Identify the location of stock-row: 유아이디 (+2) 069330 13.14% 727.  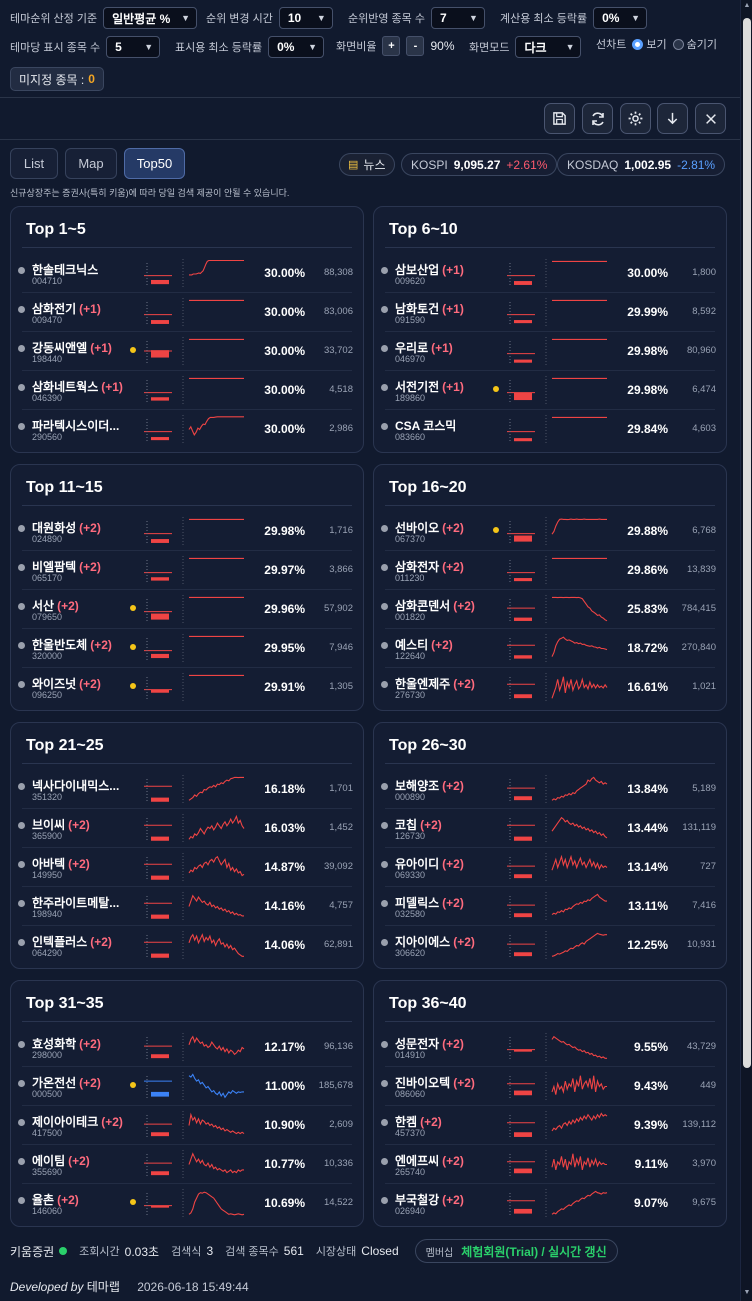
(550, 867).